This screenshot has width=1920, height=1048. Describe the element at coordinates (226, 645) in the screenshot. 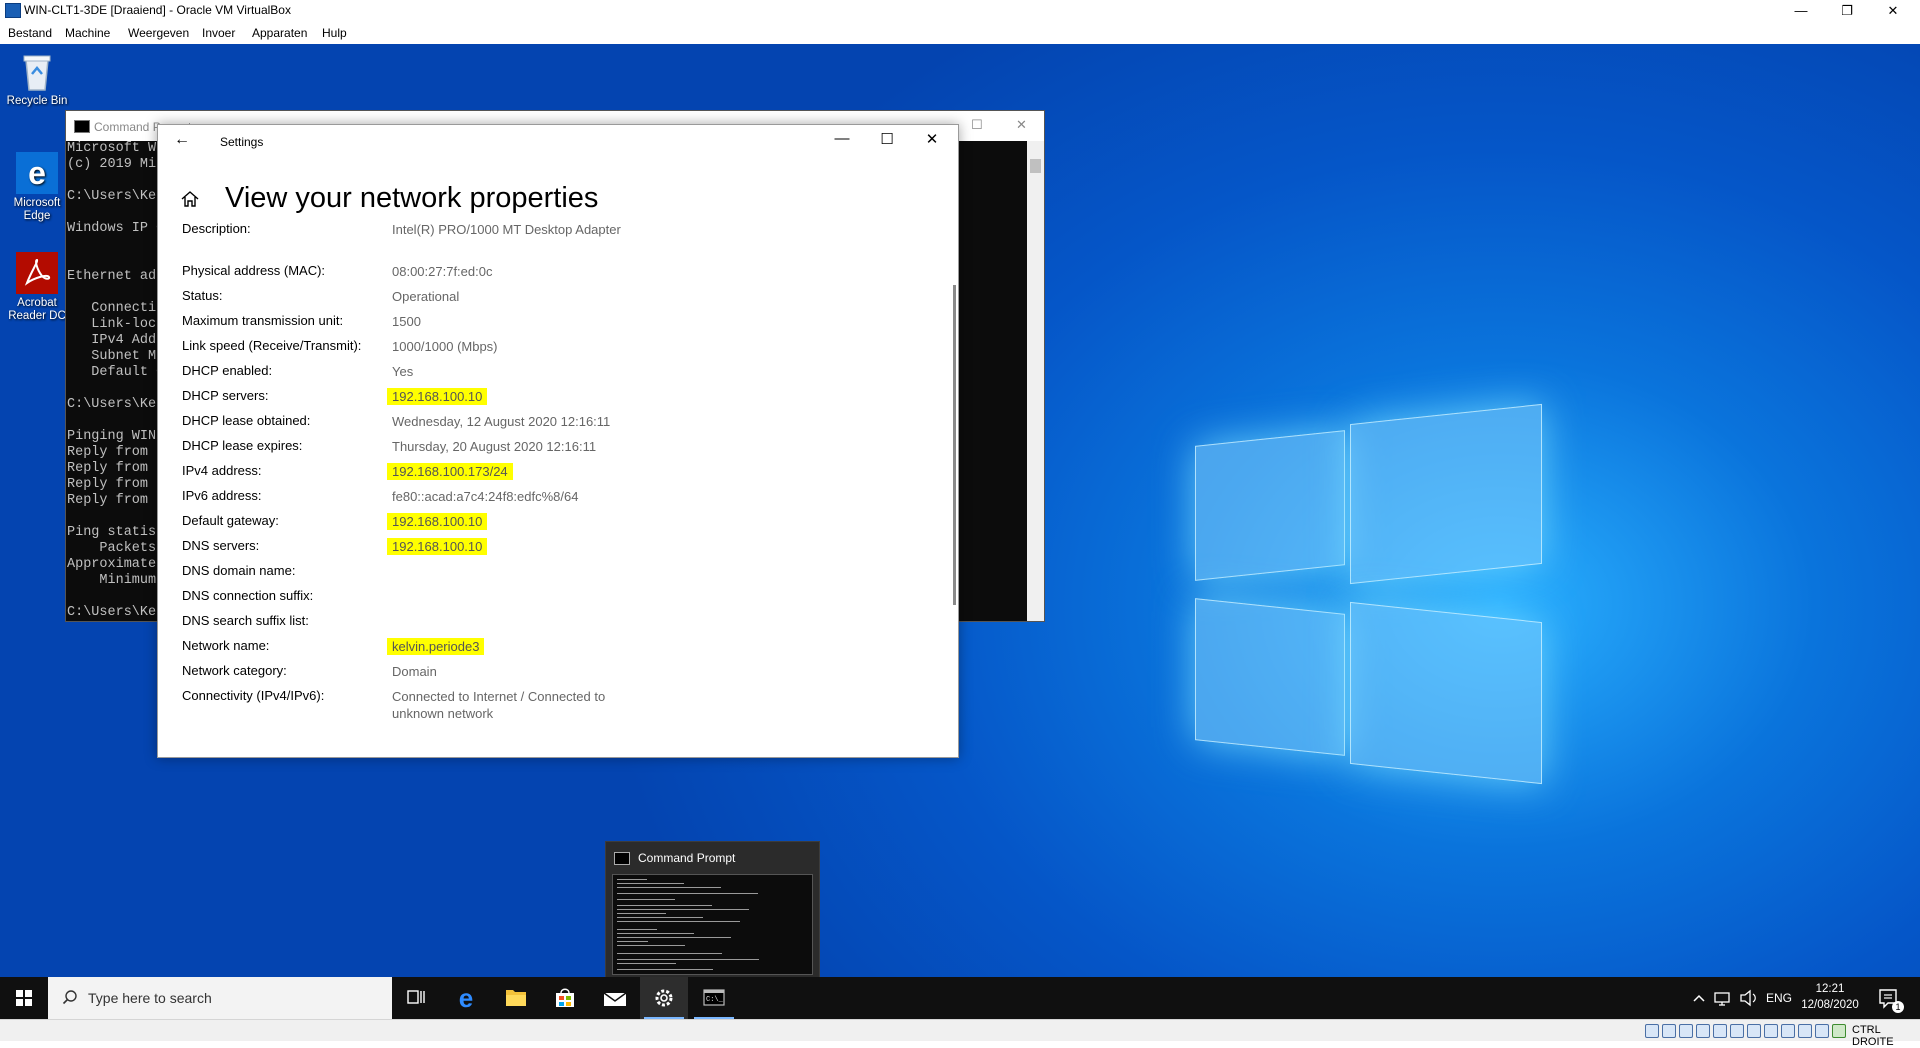

I see `property-label: Network name:` at that location.